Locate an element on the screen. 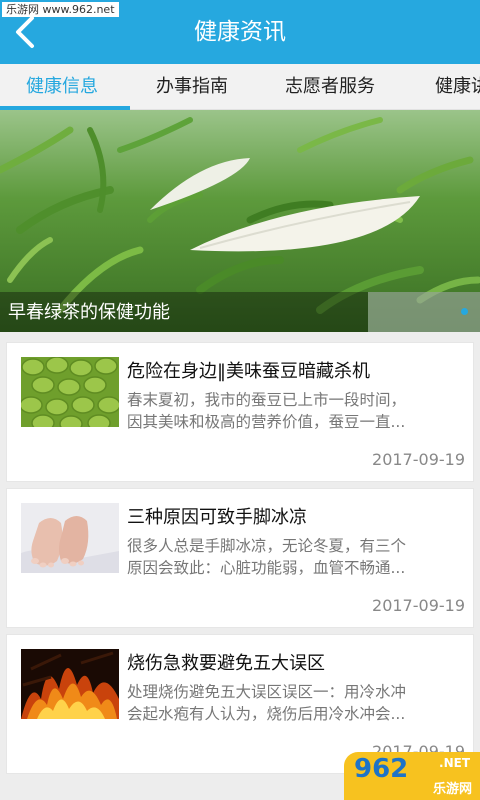  logo-site-name: 乐游网 is located at coordinates (452, 789).